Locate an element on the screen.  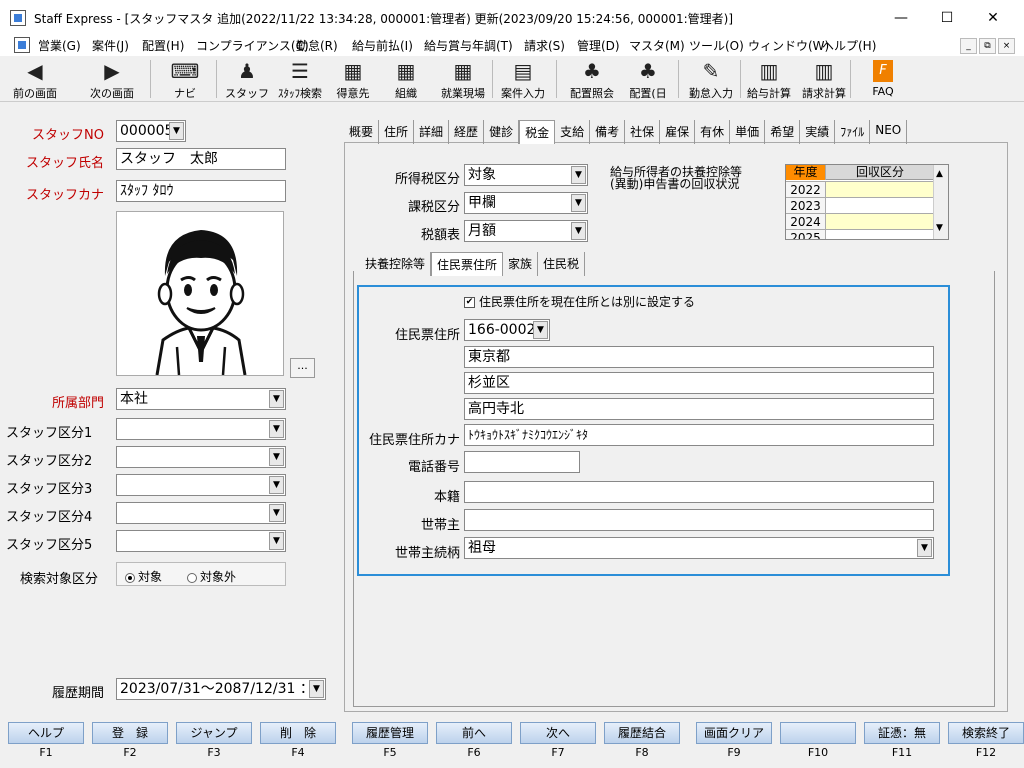
tab-10: 有休 is located at coordinates (713, 132).